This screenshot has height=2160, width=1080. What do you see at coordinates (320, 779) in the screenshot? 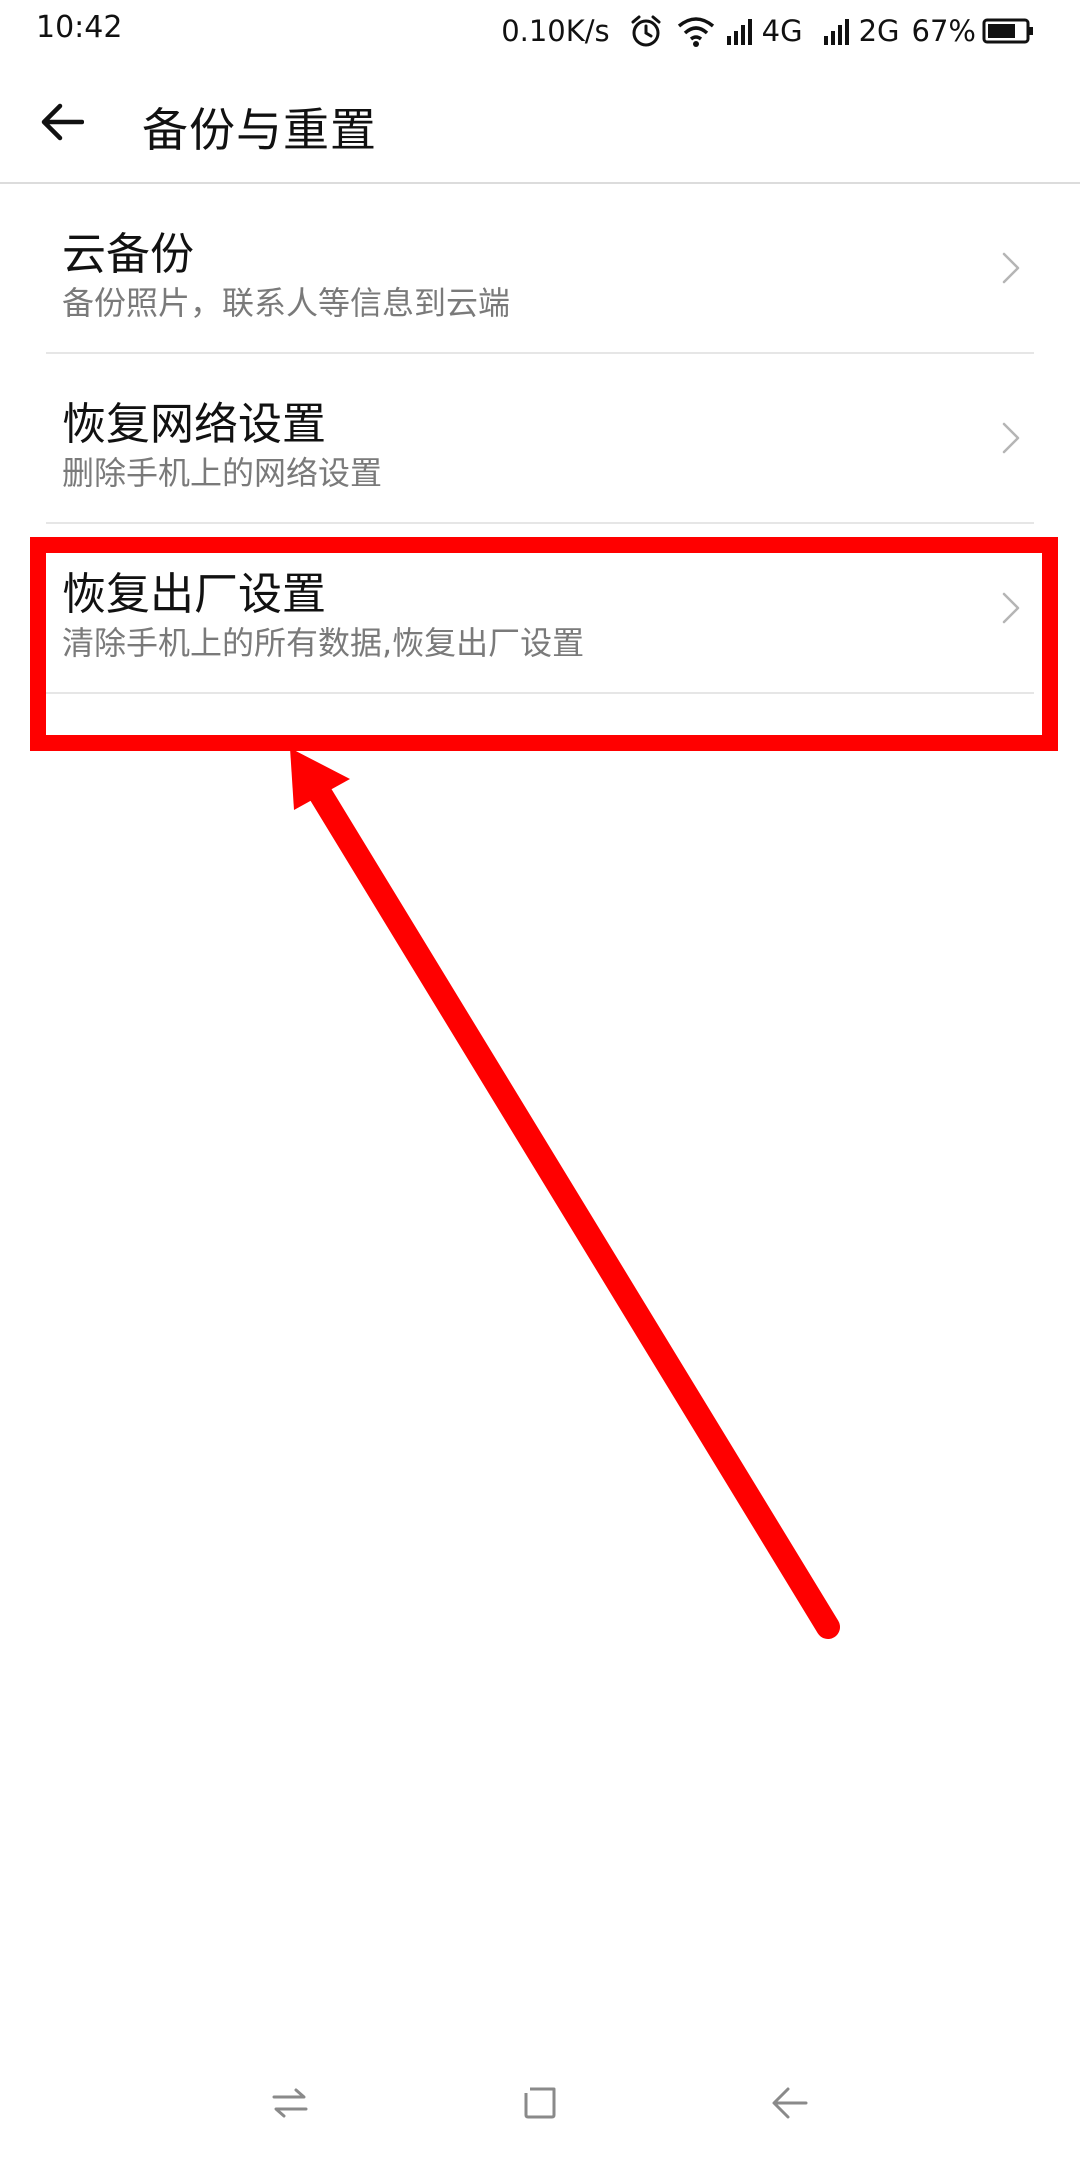
I see `annotation-arrow-head` at bounding box center [320, 779].